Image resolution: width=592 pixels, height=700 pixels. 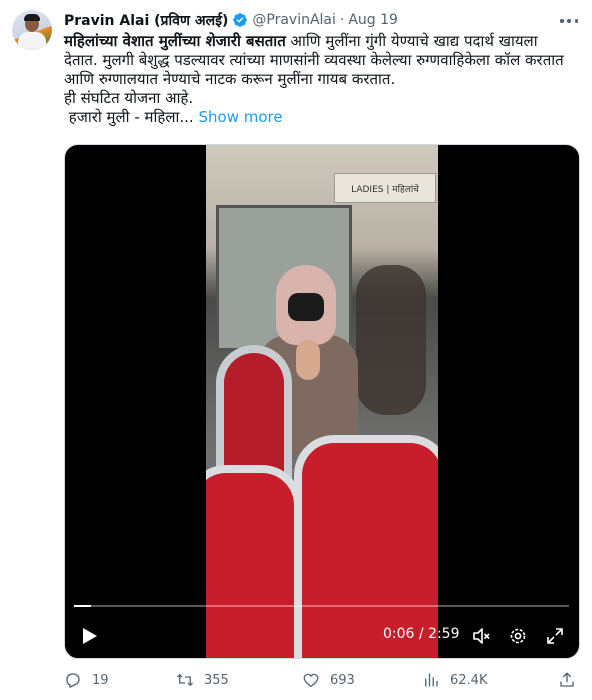 What do you see at coordinates (421, 634) in the screenshot?
I see `video-timecode: 0:06 / 2:59` at bounding box center [421, 634].